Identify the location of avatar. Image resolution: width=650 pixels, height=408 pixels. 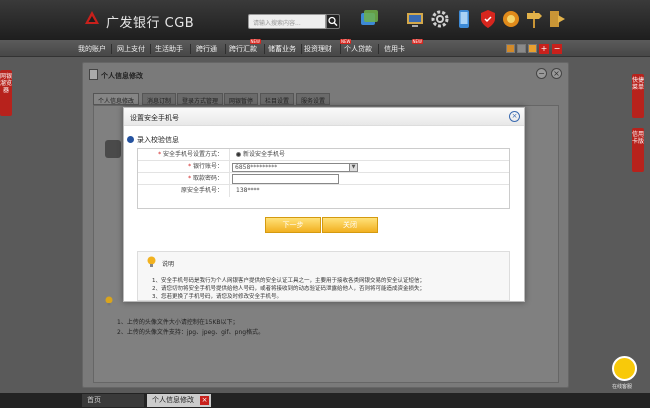
(113, 149).